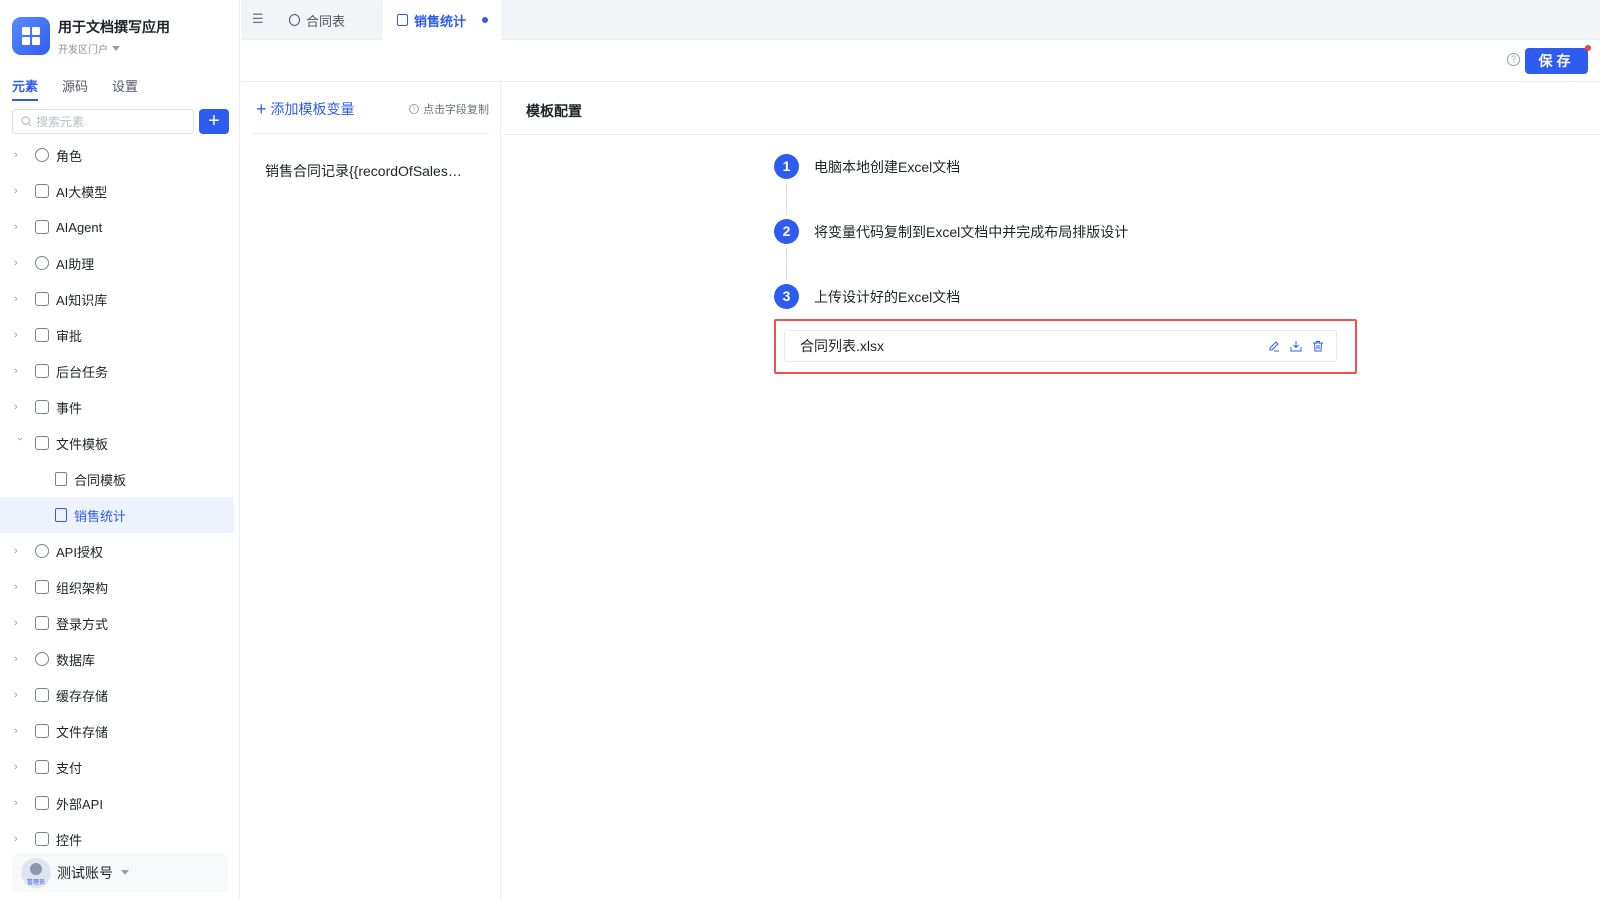 The width and height of the screenshot is (1600, 900). I want to click on user-group-icon, so click(42, 155).